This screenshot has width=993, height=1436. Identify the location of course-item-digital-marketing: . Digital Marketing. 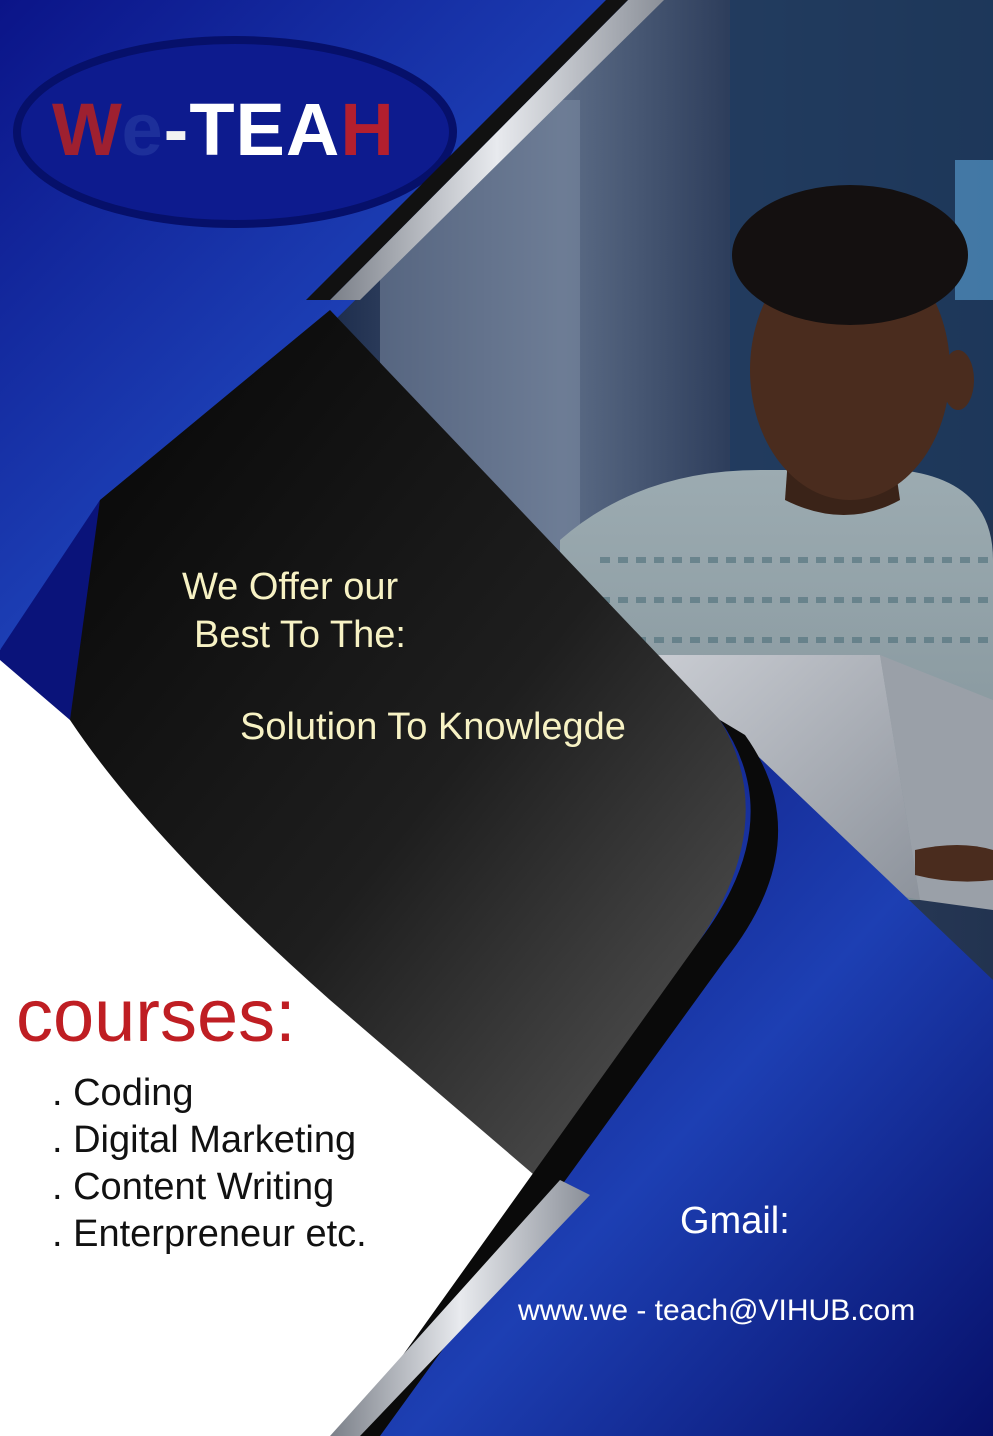
(204, 1140).